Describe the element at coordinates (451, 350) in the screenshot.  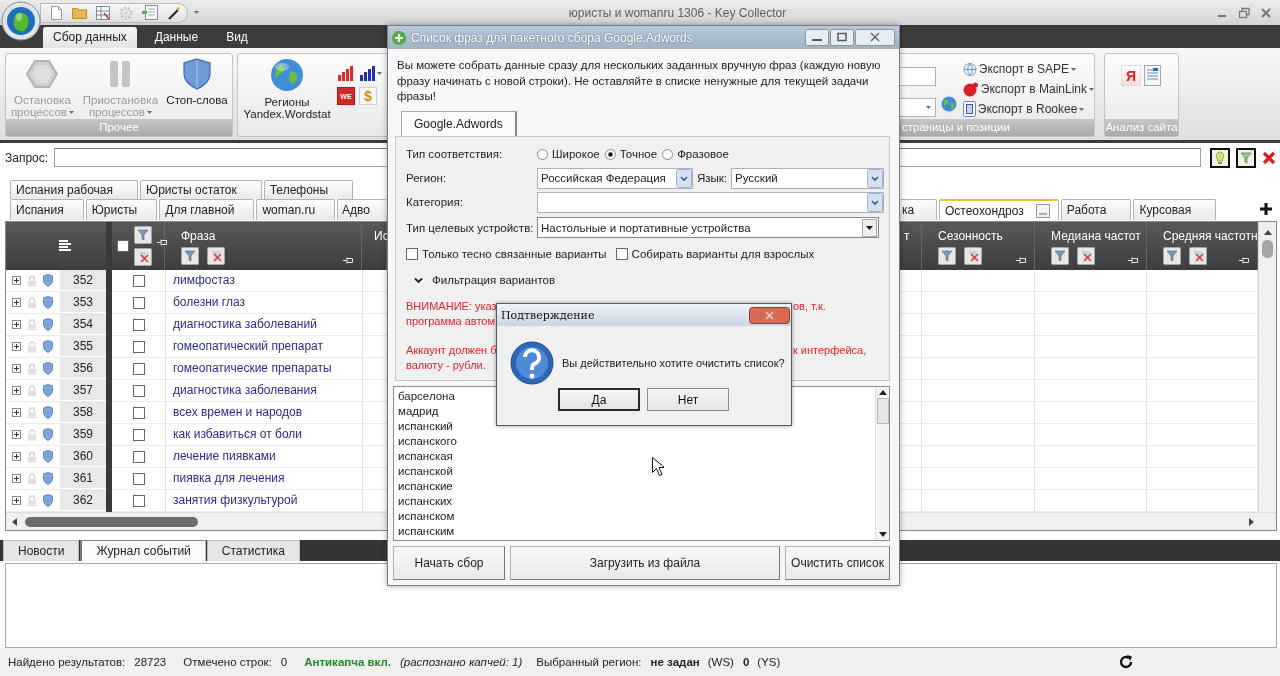
I see `warning-text: Аккаунт должен б` at that location.